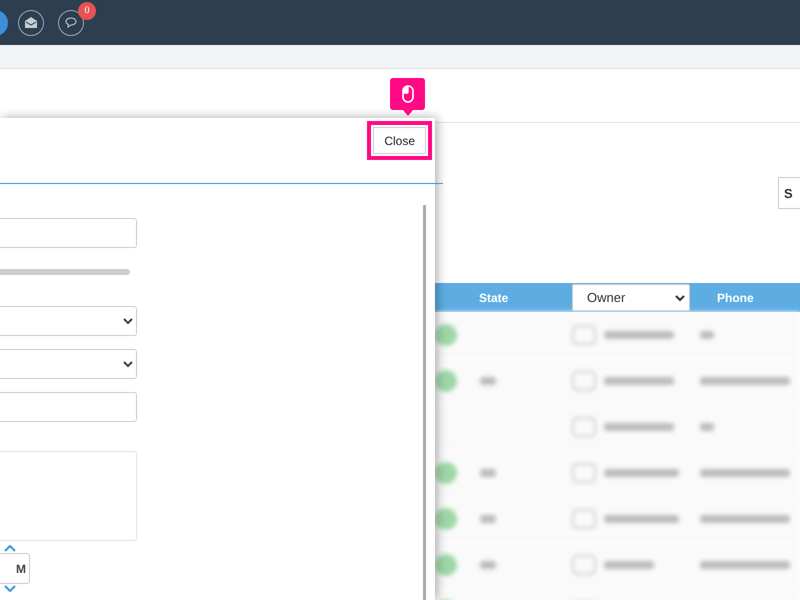 Image resolution: width=800 pixels, height=600 pixels. Describe the element at coordinates (68, 496) in the screenshot. I see `text-area` at that location.